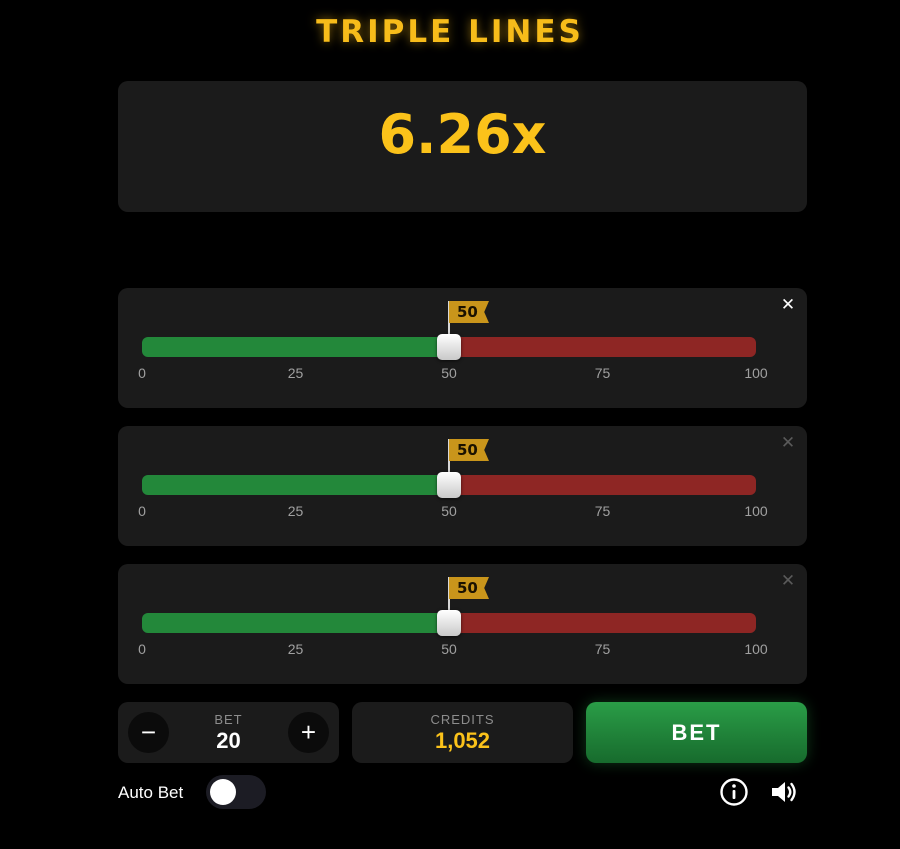 This screenshot has height=849, width=900. What do you see at coordinates (308, 732) in the screenshot?
I see `increase-bet-button: +` at bounding box center [308, 732].